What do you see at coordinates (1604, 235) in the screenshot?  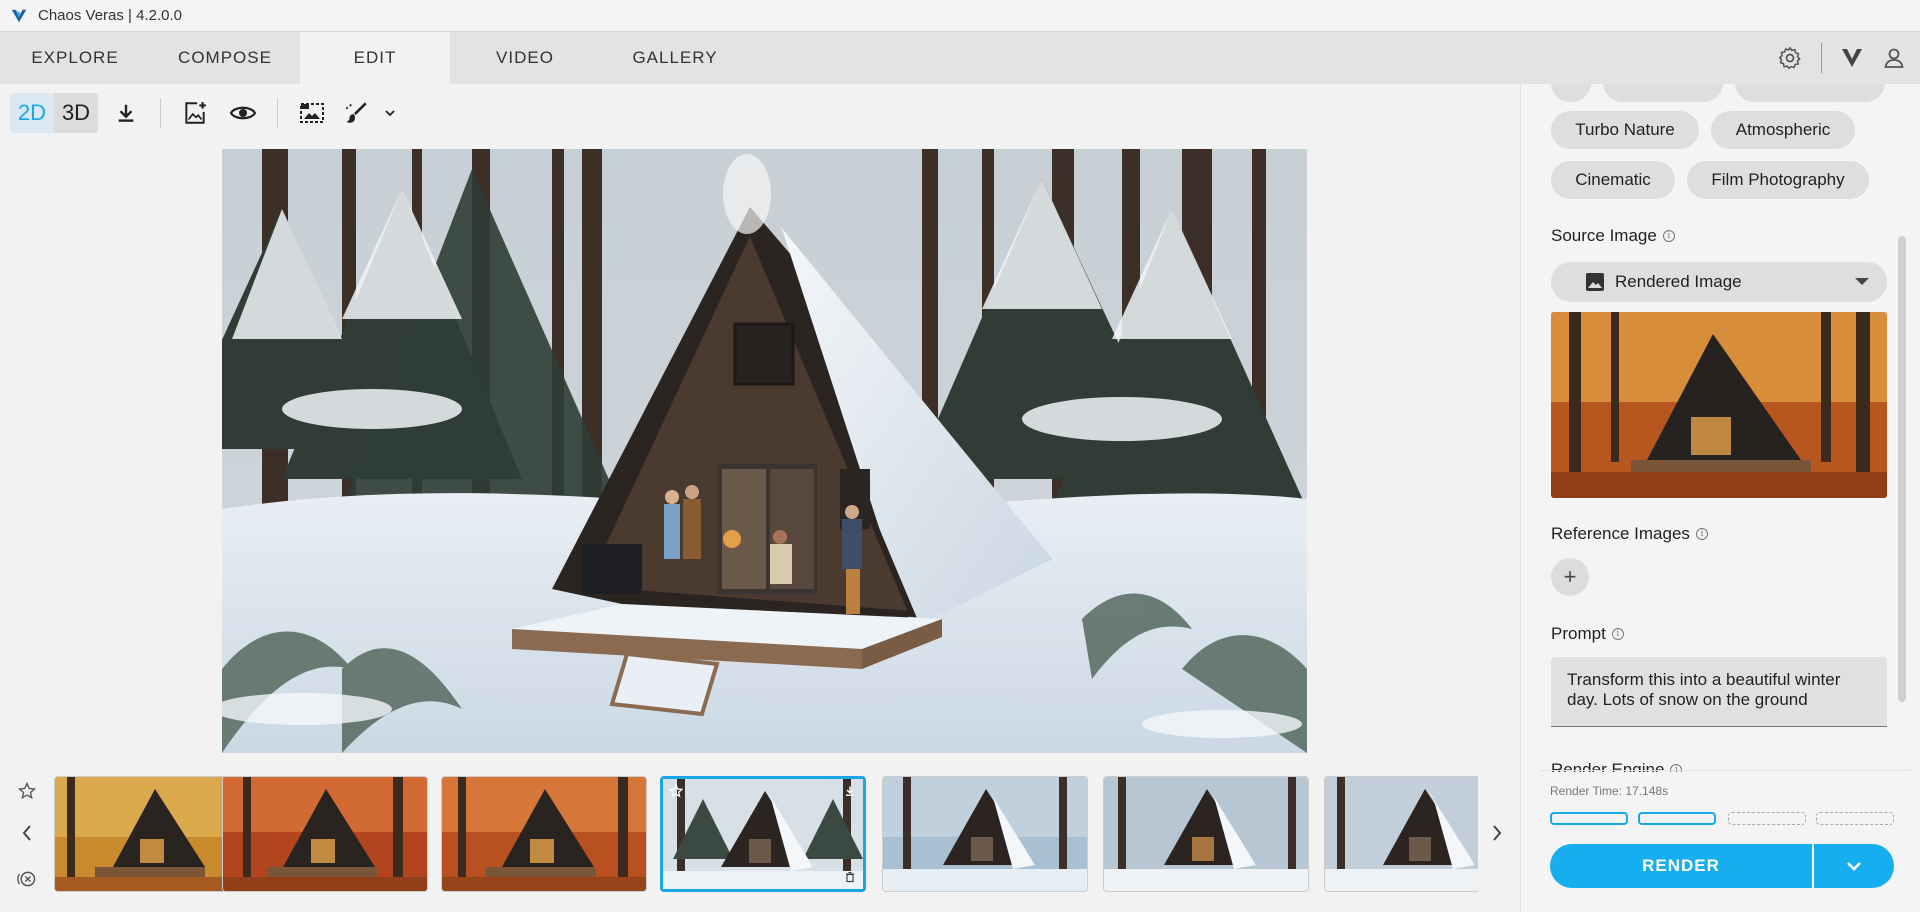 I see `source-image-label: Source Image` at bounding box center [1604, 235].